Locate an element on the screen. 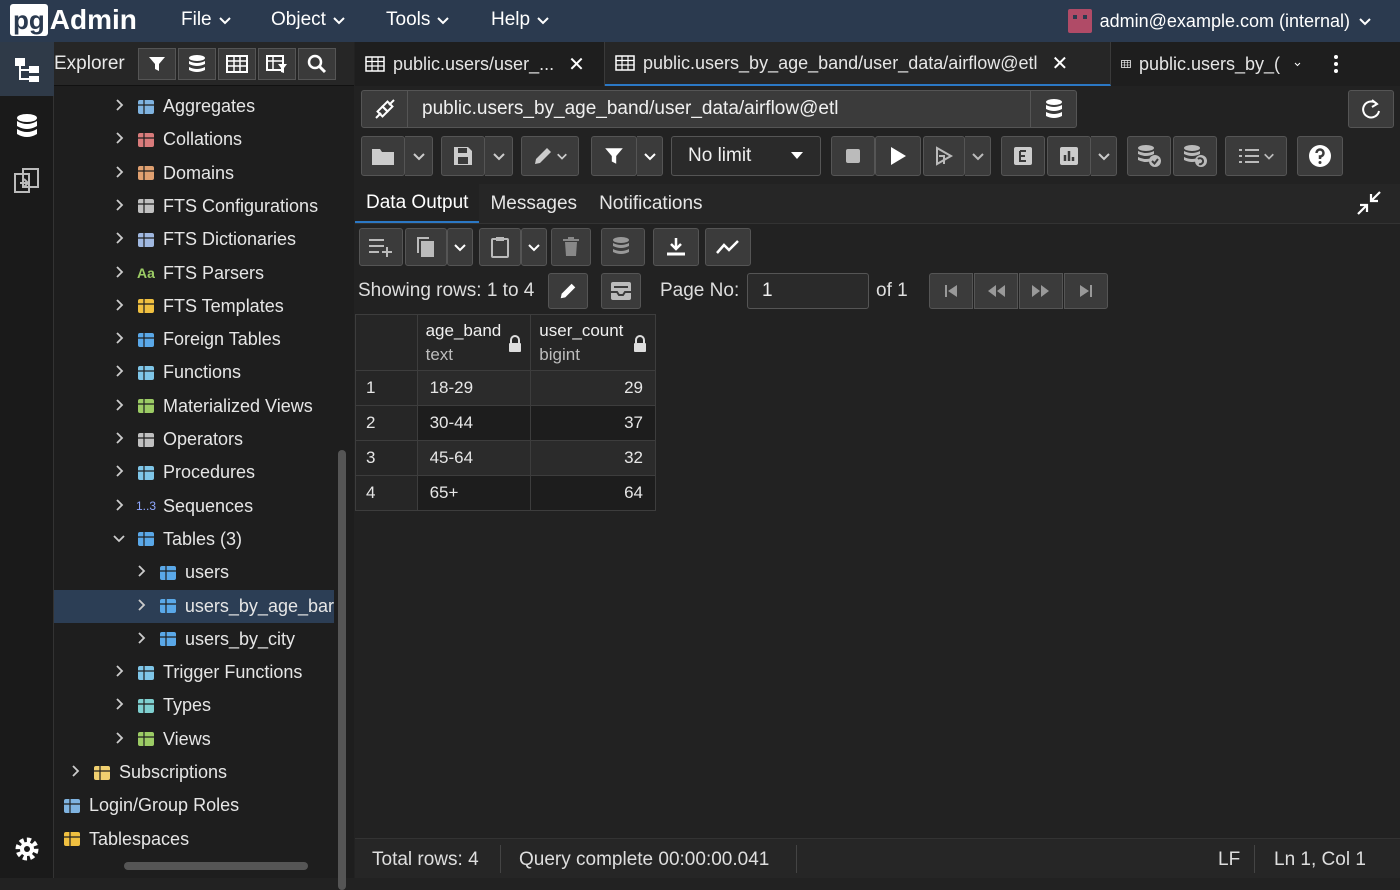 This screenshot has height=890, width=1400. row-number: 4 is located at coordinates (386, 493).